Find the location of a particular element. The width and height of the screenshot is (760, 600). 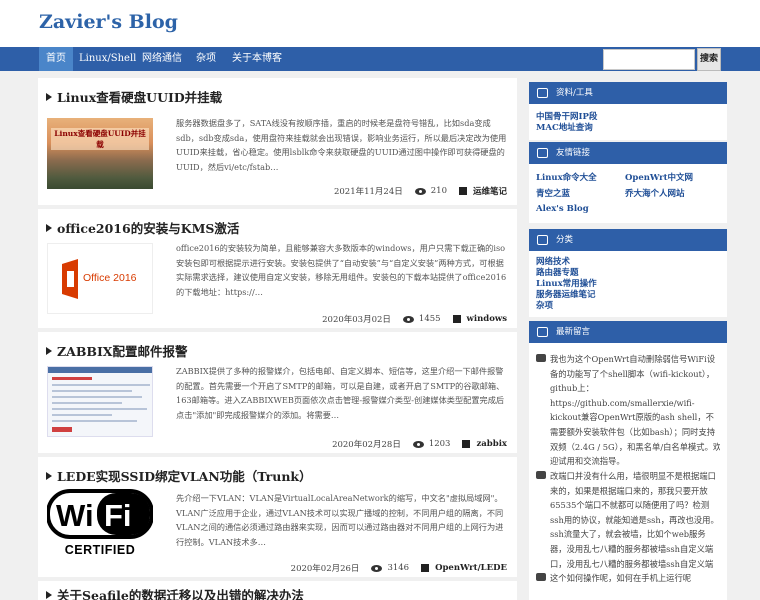

post-category: OpenWrt/LEDE is located at coordinates (471, 568).